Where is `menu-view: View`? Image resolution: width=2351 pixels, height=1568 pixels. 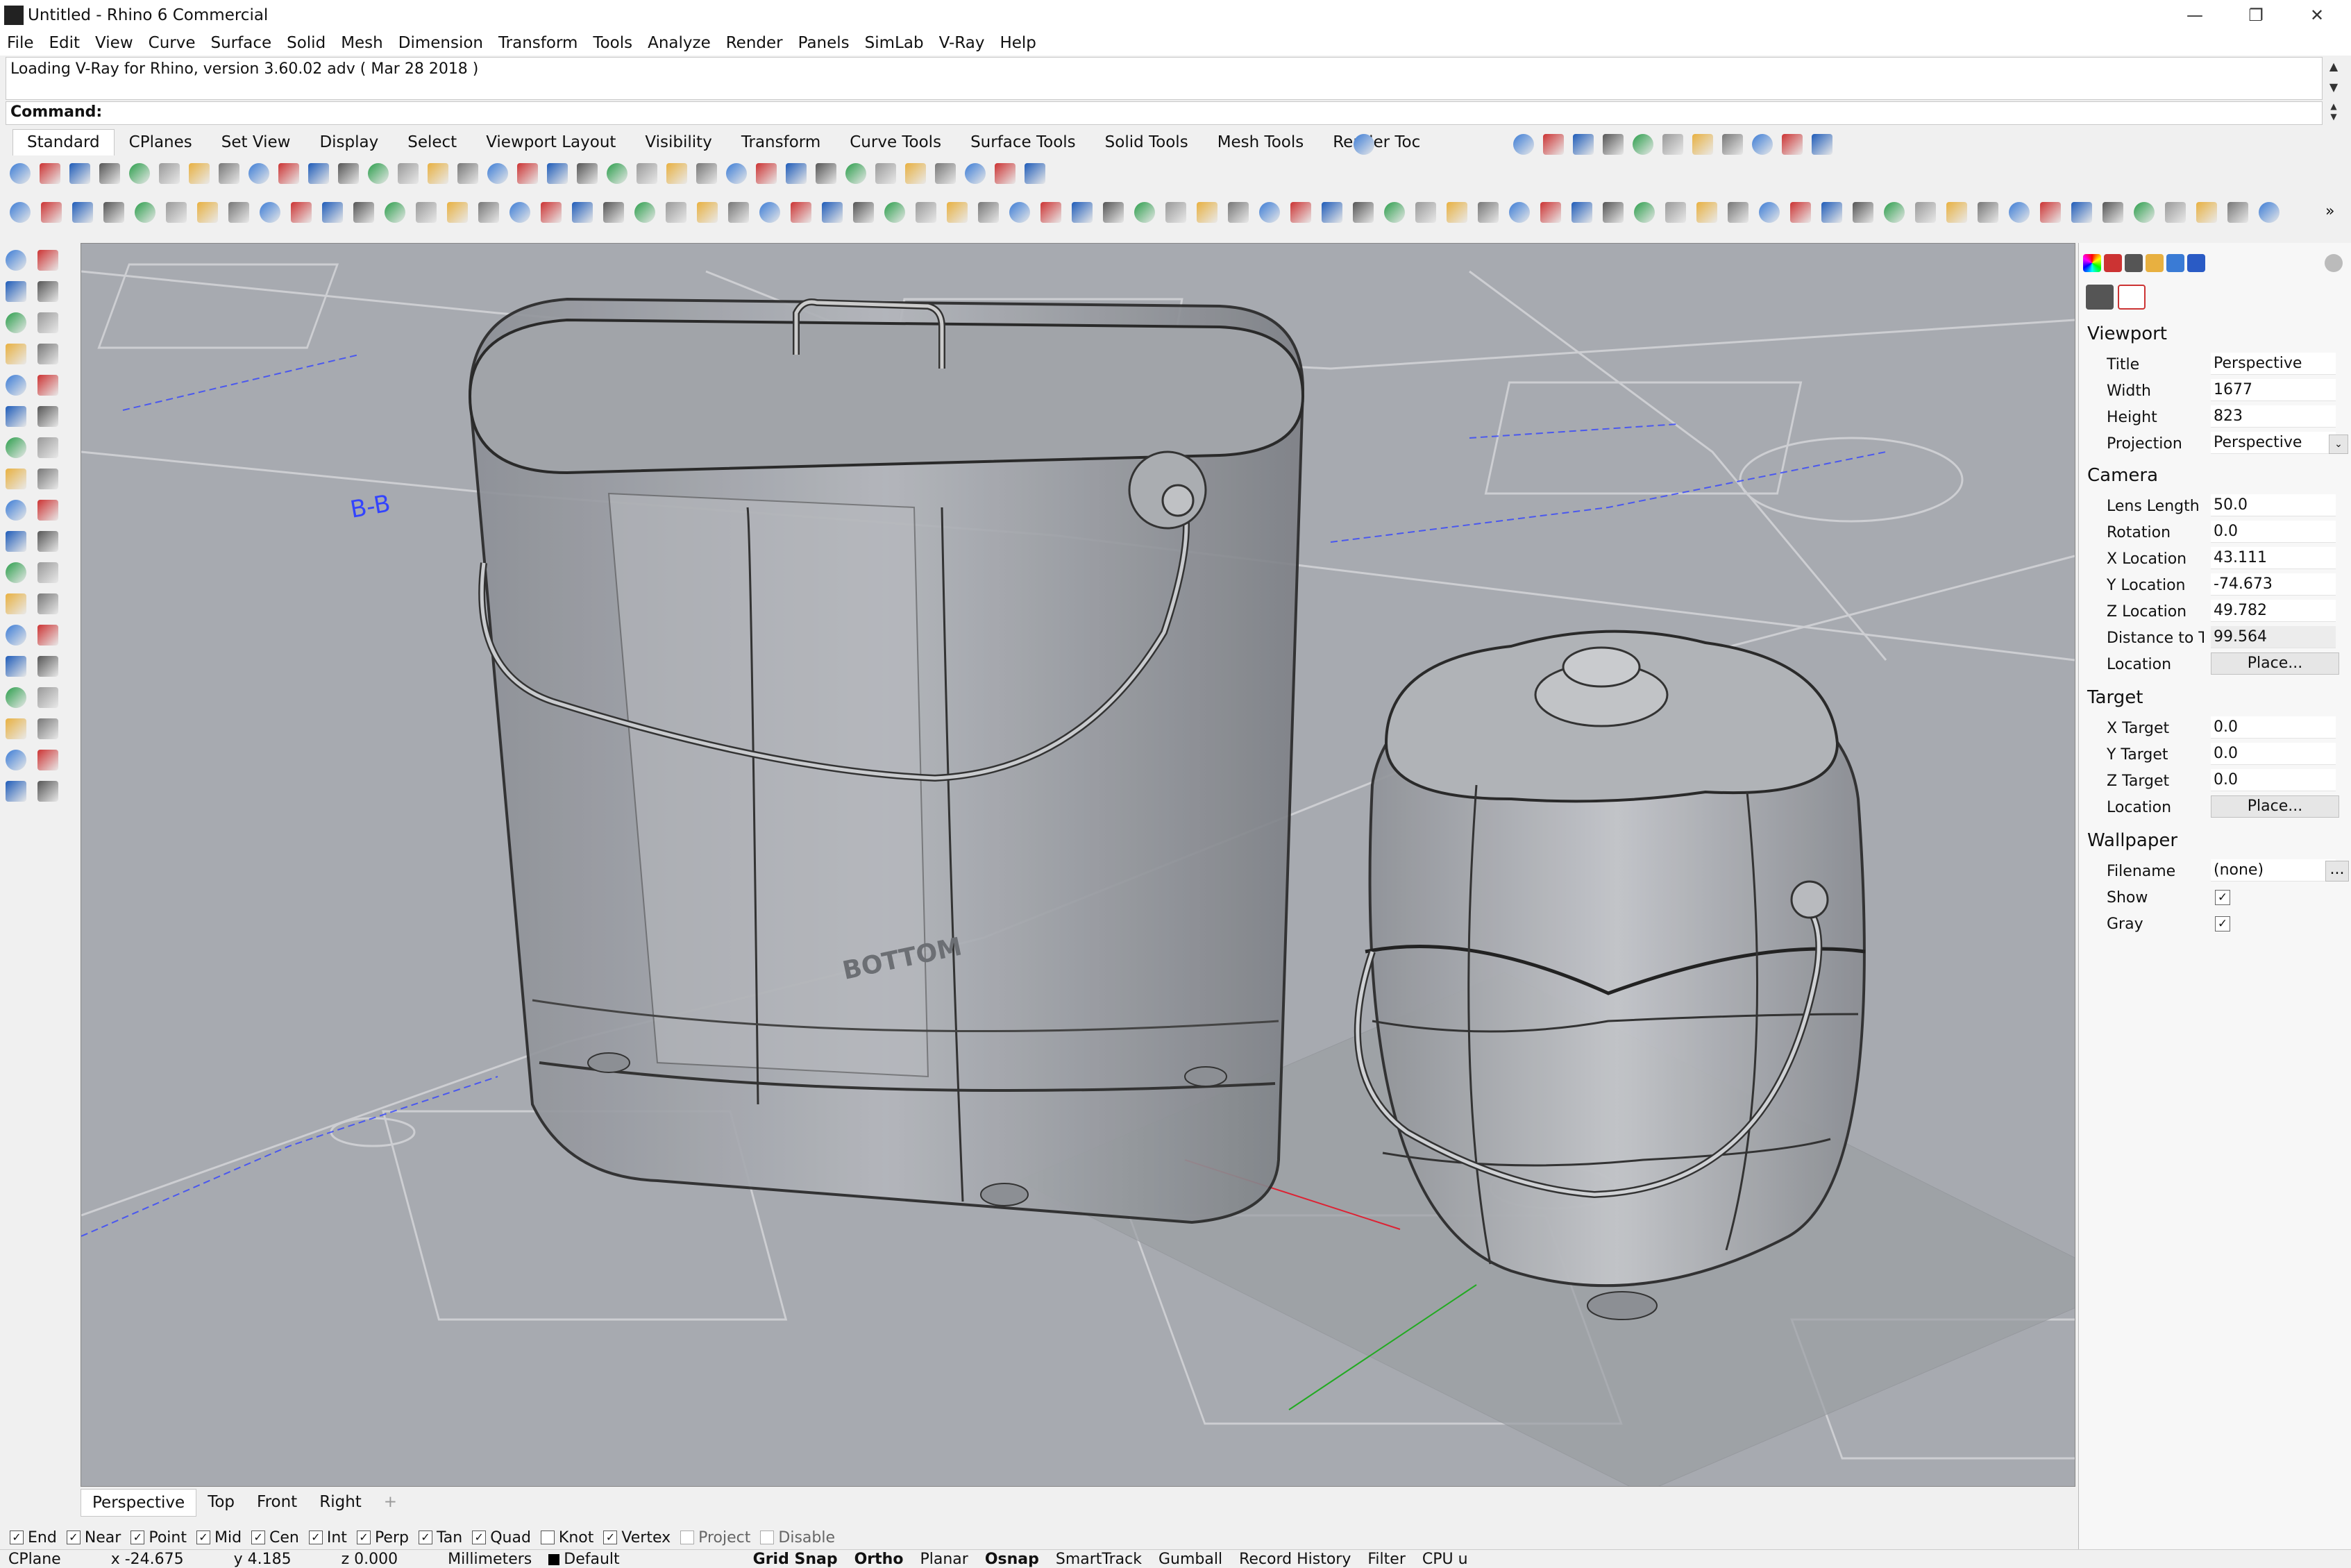 menu-view: View is located at coordinates (115, 43).